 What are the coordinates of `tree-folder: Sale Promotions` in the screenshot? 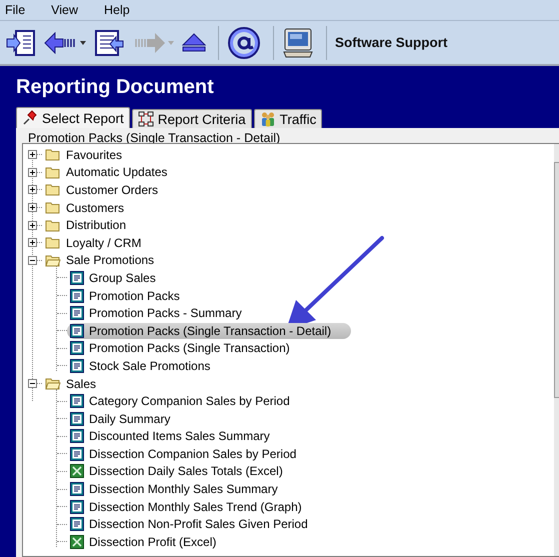 It's located at (100, 260).